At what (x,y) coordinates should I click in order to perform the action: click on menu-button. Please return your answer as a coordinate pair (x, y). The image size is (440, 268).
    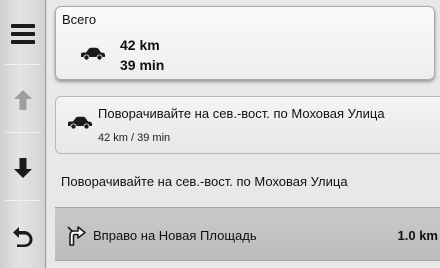
    Looking at the image, I should click on (23, 34).